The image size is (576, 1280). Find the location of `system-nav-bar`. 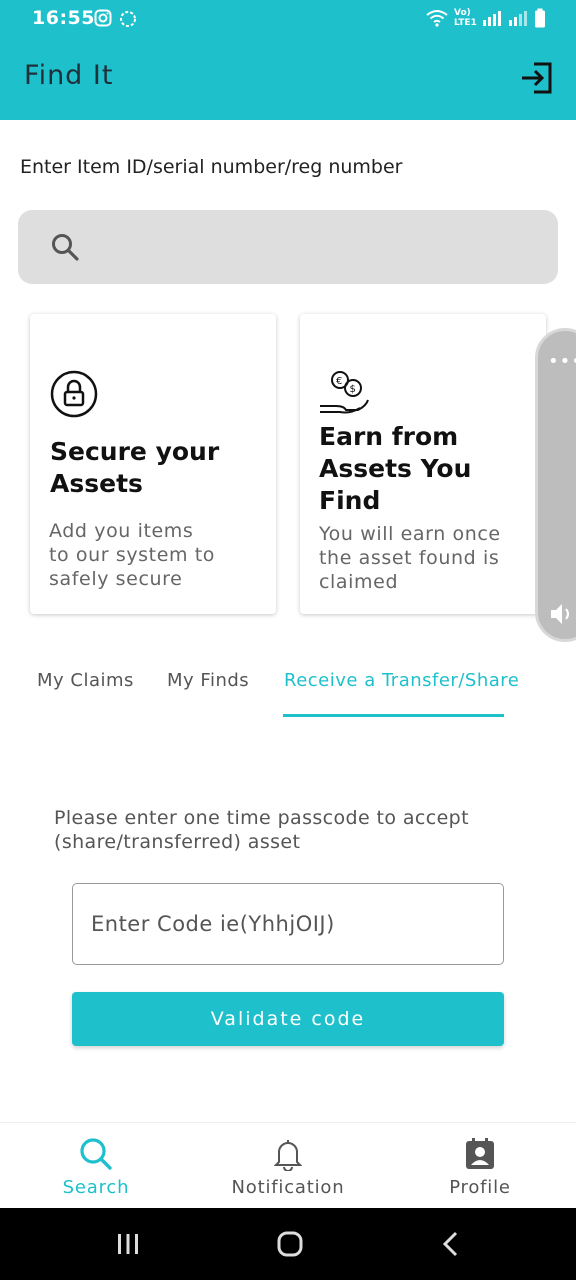

system-nav-bar is located at coordinates (288, 1244).